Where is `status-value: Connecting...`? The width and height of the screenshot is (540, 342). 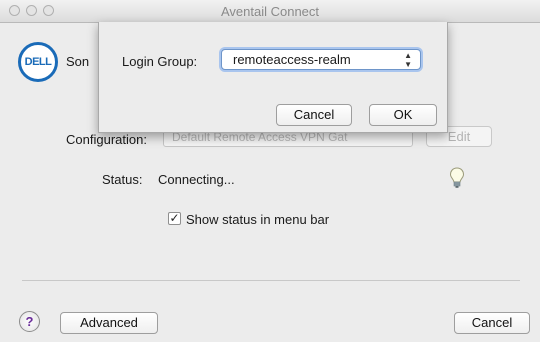
status-value: Connecting... is located at coordinates (196, 179).